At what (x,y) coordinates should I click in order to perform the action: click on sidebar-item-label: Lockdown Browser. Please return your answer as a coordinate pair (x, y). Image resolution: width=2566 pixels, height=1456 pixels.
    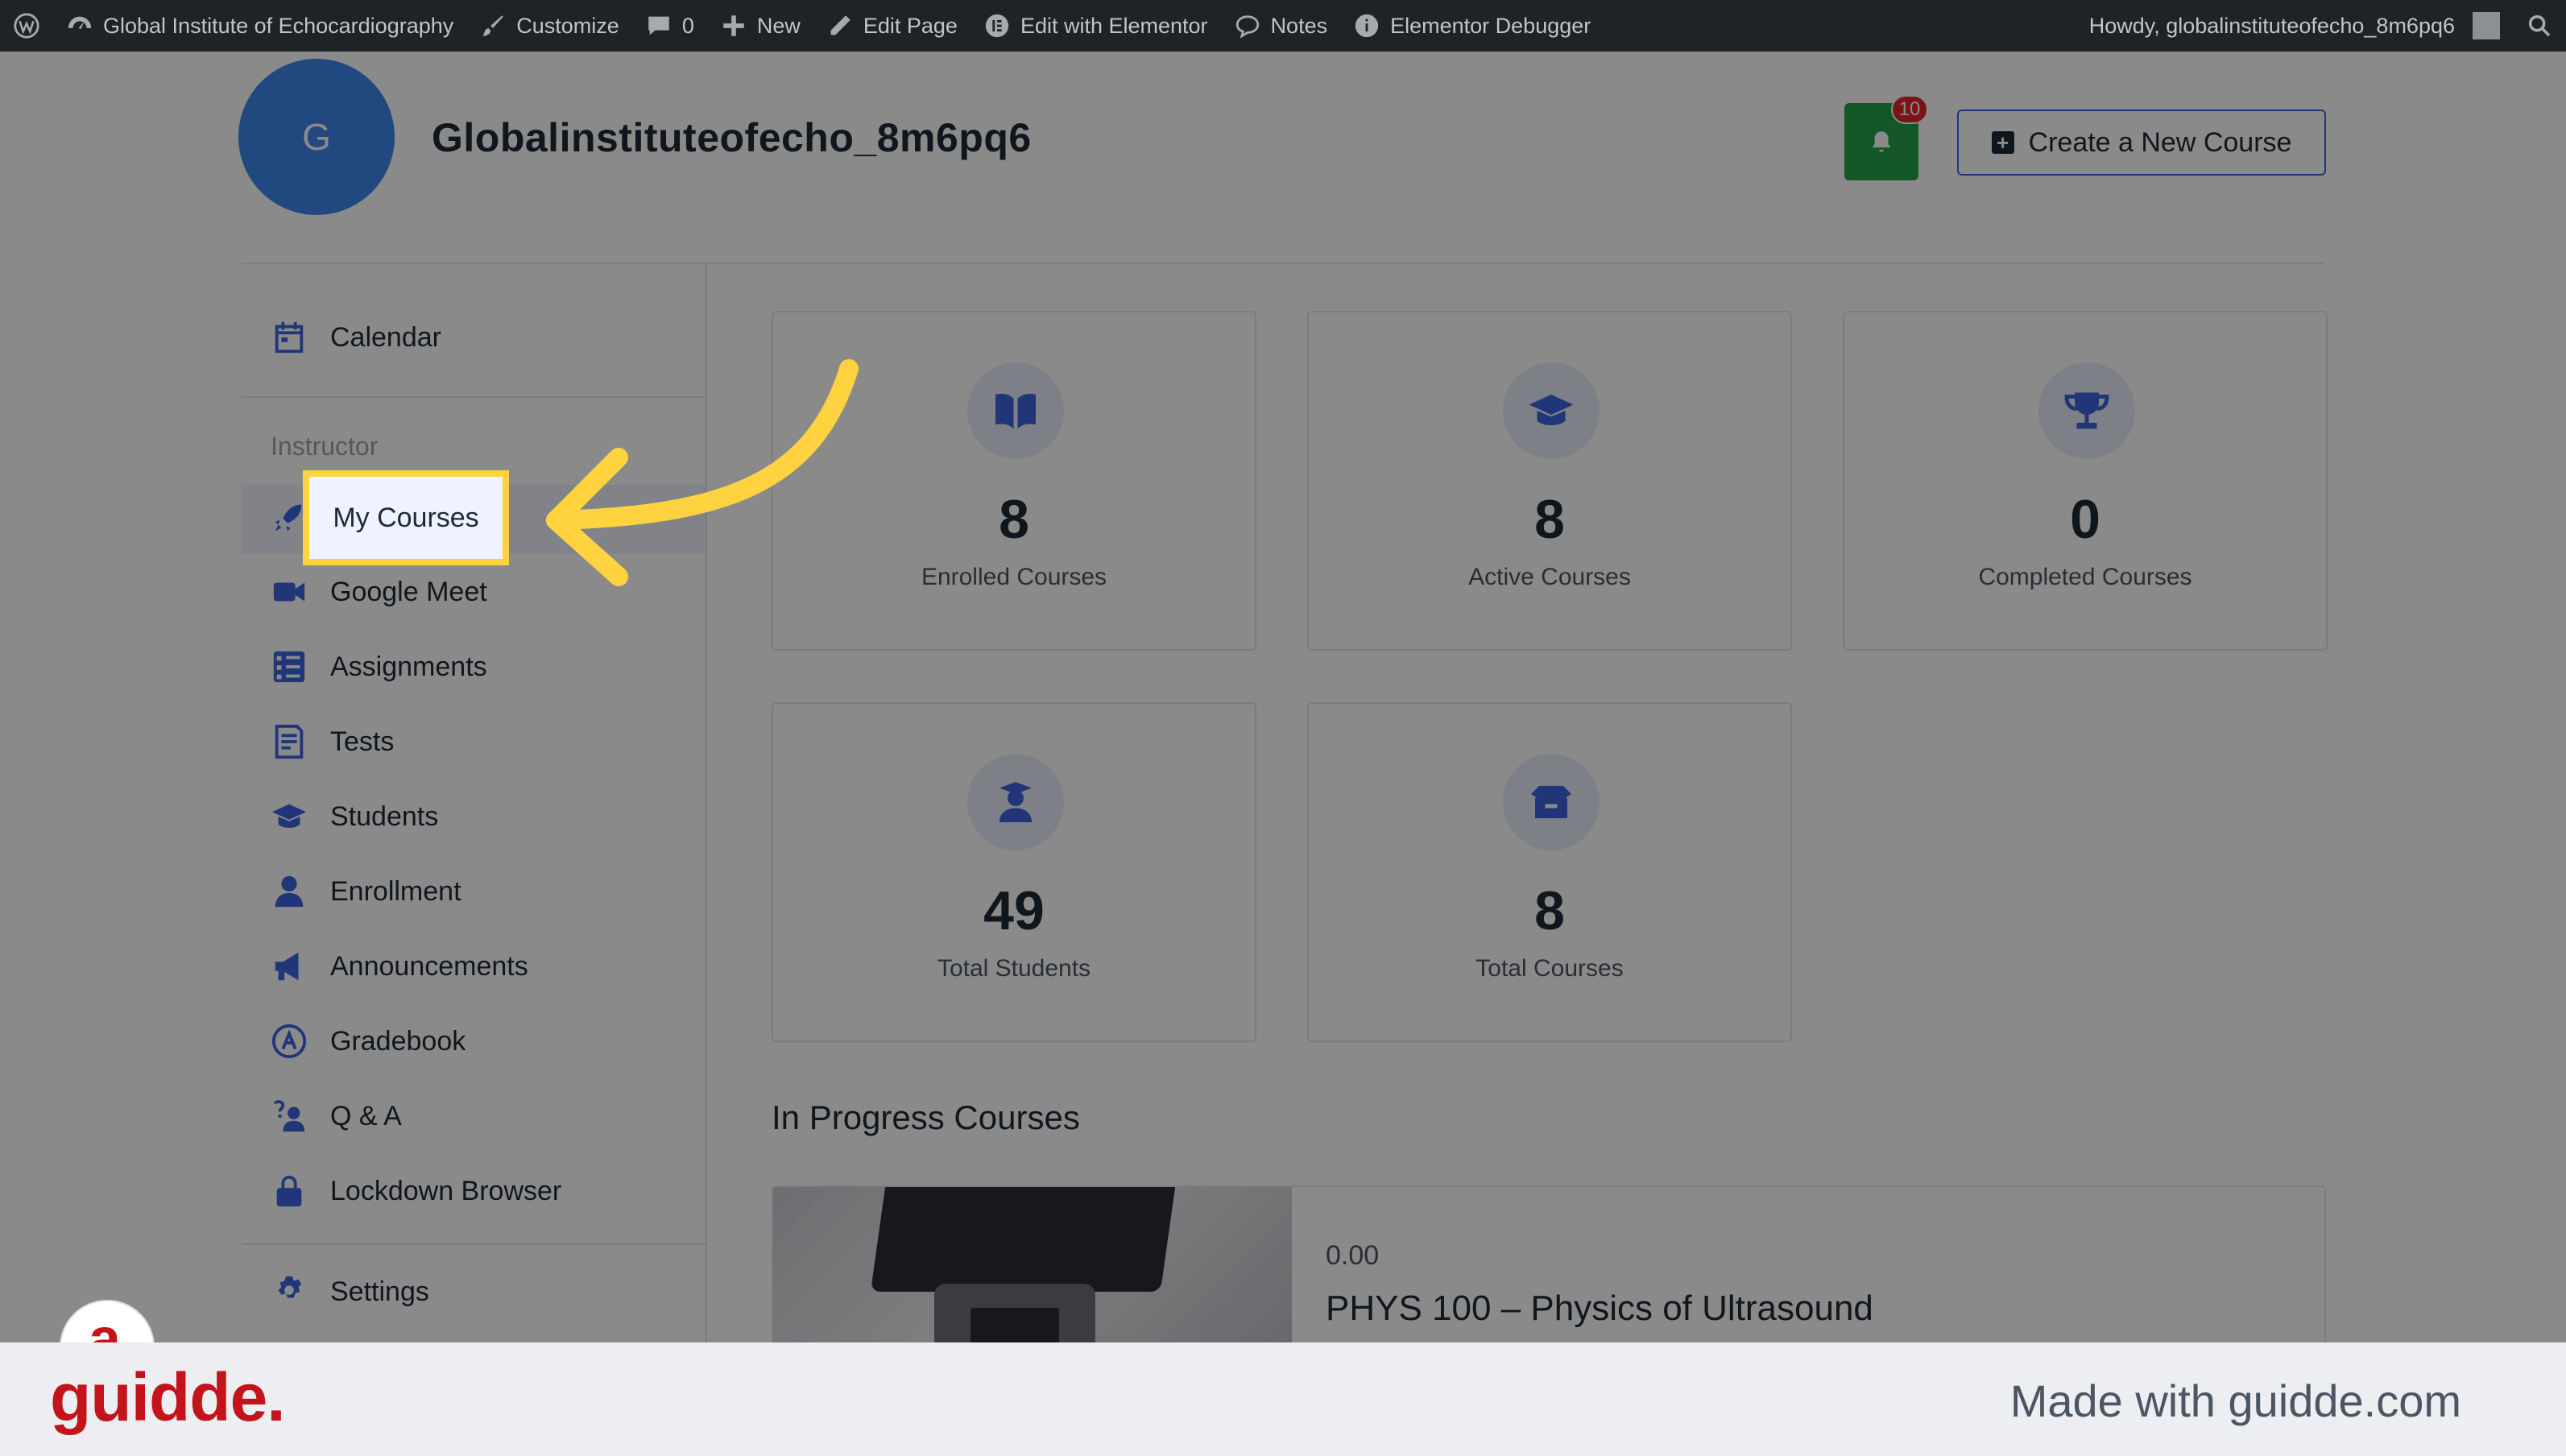
    Looking at the image, I should click on (446, 1190).